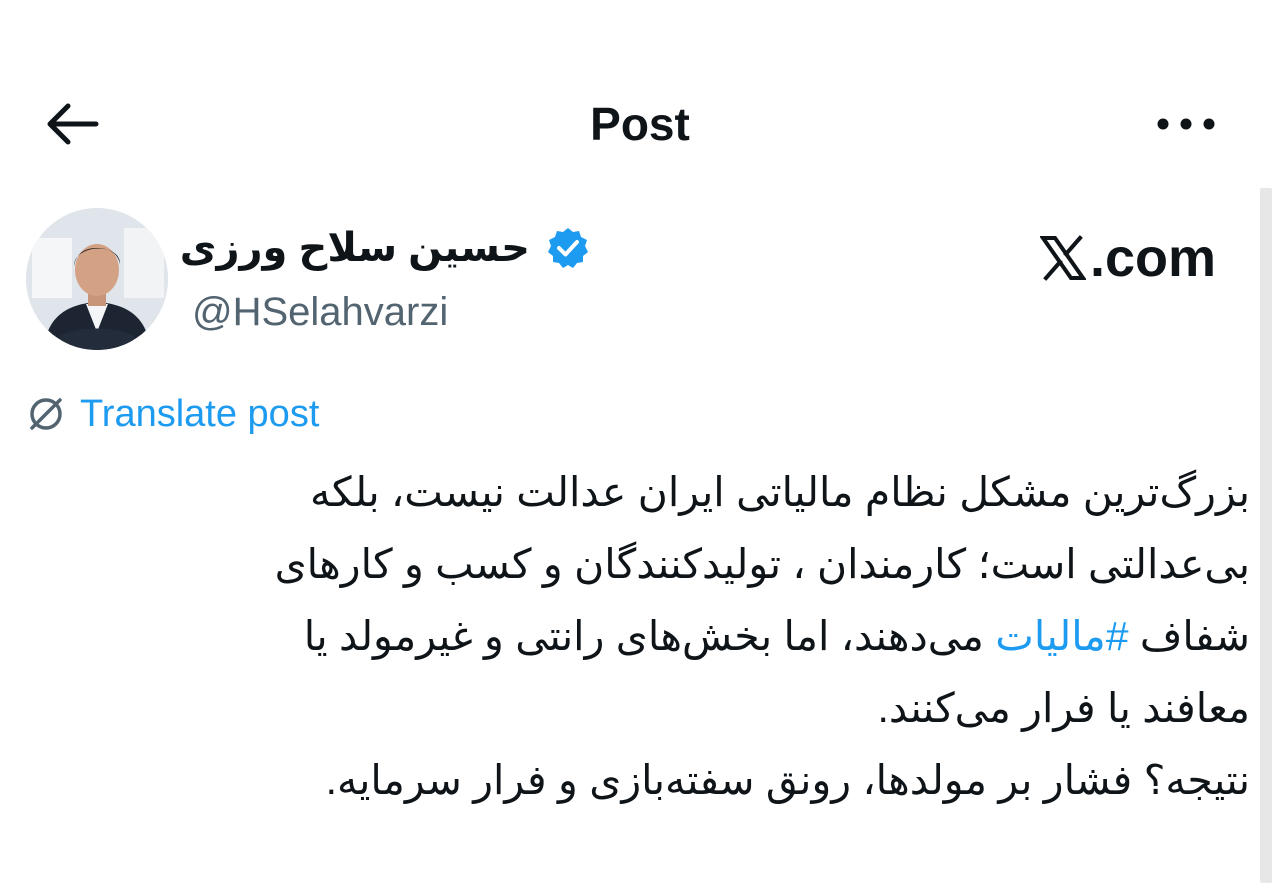 Image resolution: width=1280 pixels, height=883 pixels. What do you see at coordinates (568, 248) in the screenshot?
I see `verified-badge-icon` at bounding box center [568, 248].